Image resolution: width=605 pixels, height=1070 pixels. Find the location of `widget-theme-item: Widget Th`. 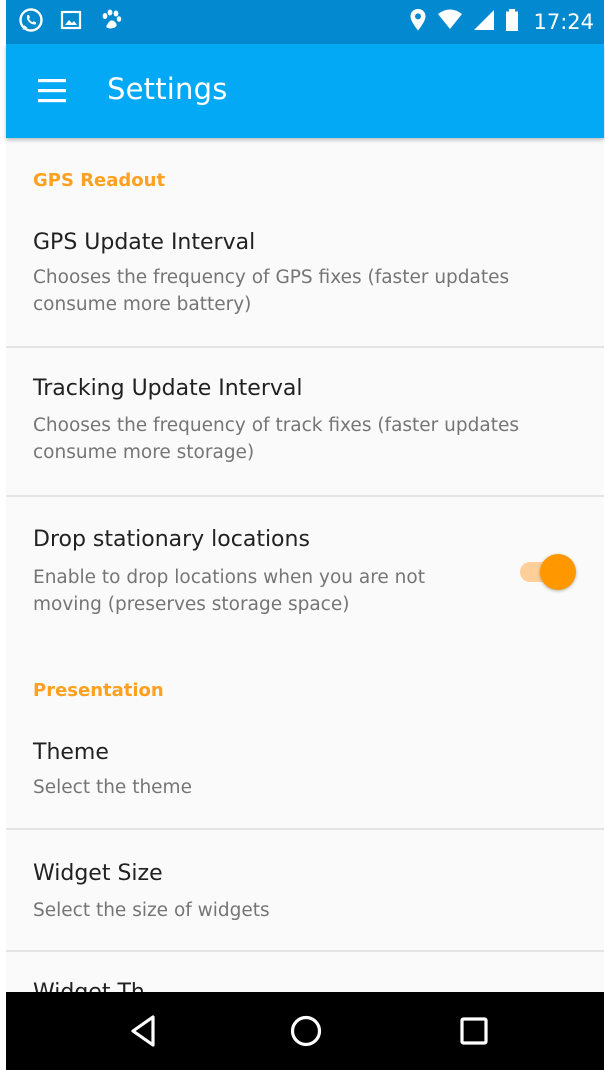

widget-theme-item: Widget Th is located at coordinates (305, 972).